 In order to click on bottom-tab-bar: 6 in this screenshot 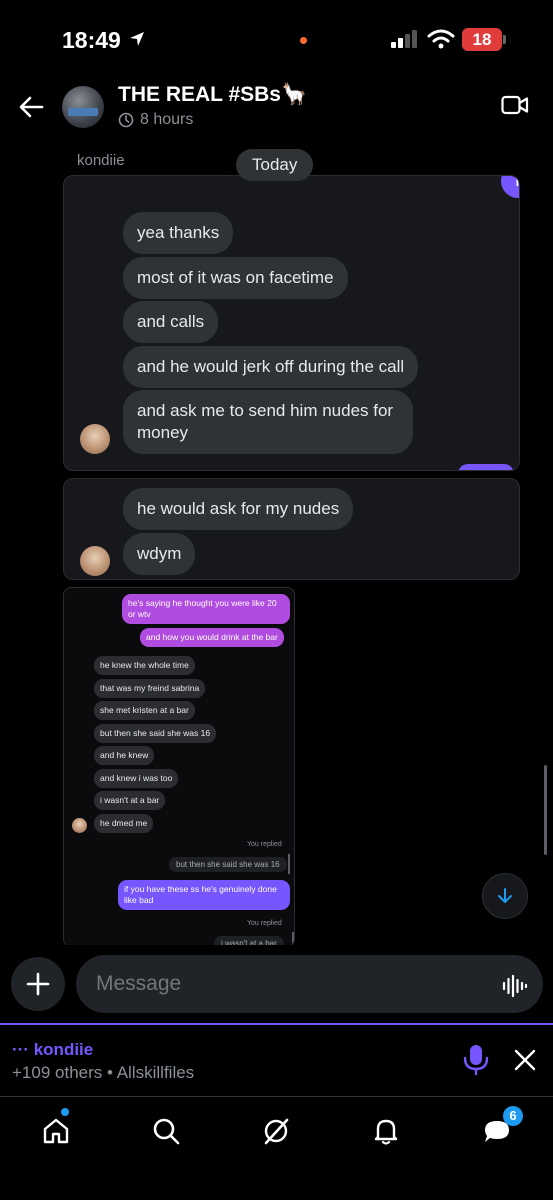, I will do `click(276, 1148)`.